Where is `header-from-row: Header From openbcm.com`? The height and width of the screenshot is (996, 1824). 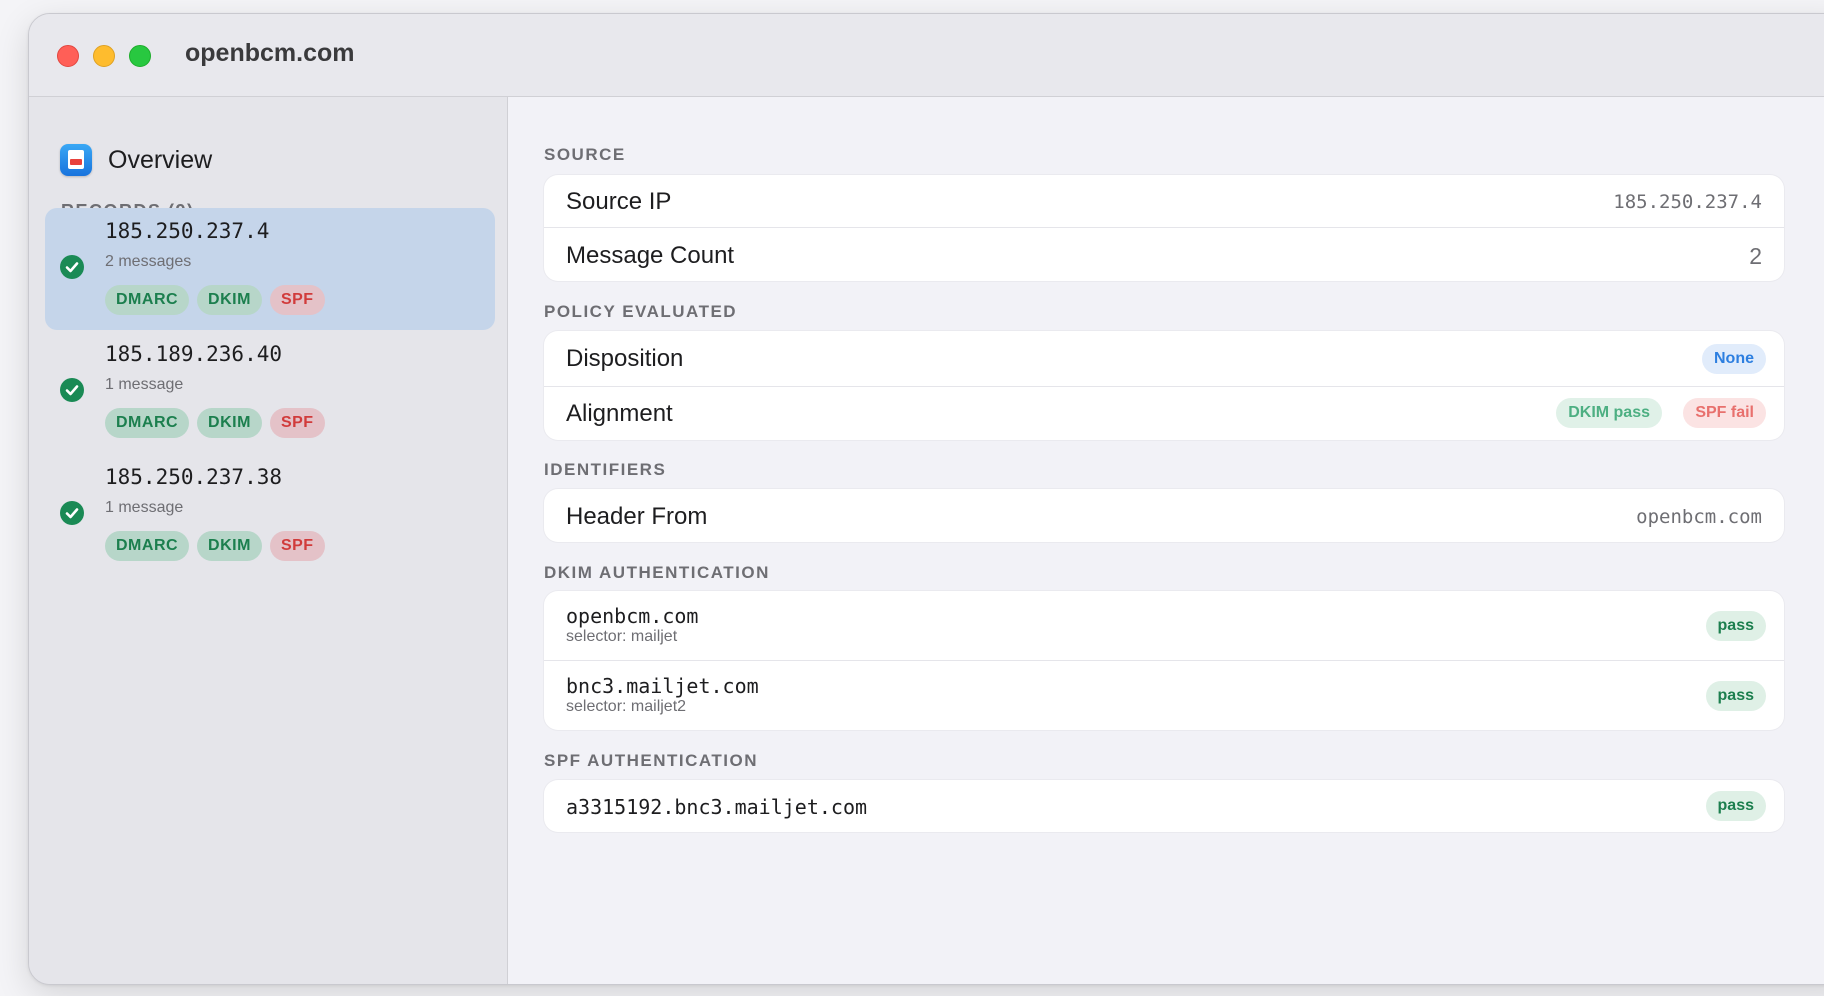 header-from-row: Header From openbcm.com is located at coordinates (1164, 515).